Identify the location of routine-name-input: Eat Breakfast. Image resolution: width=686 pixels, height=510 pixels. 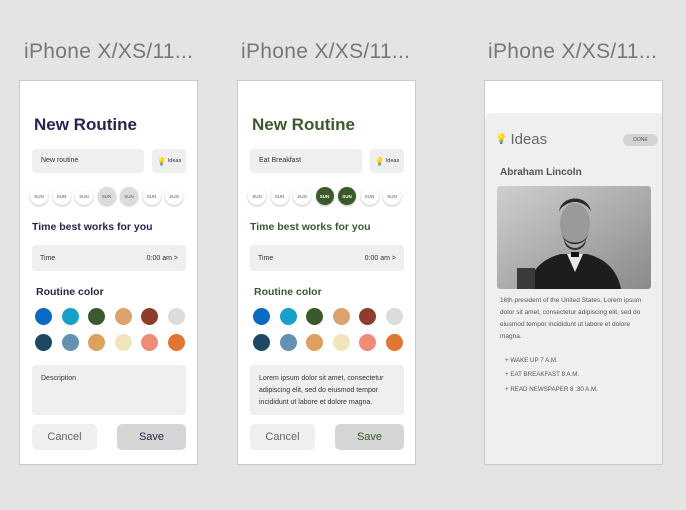
(306, 161).